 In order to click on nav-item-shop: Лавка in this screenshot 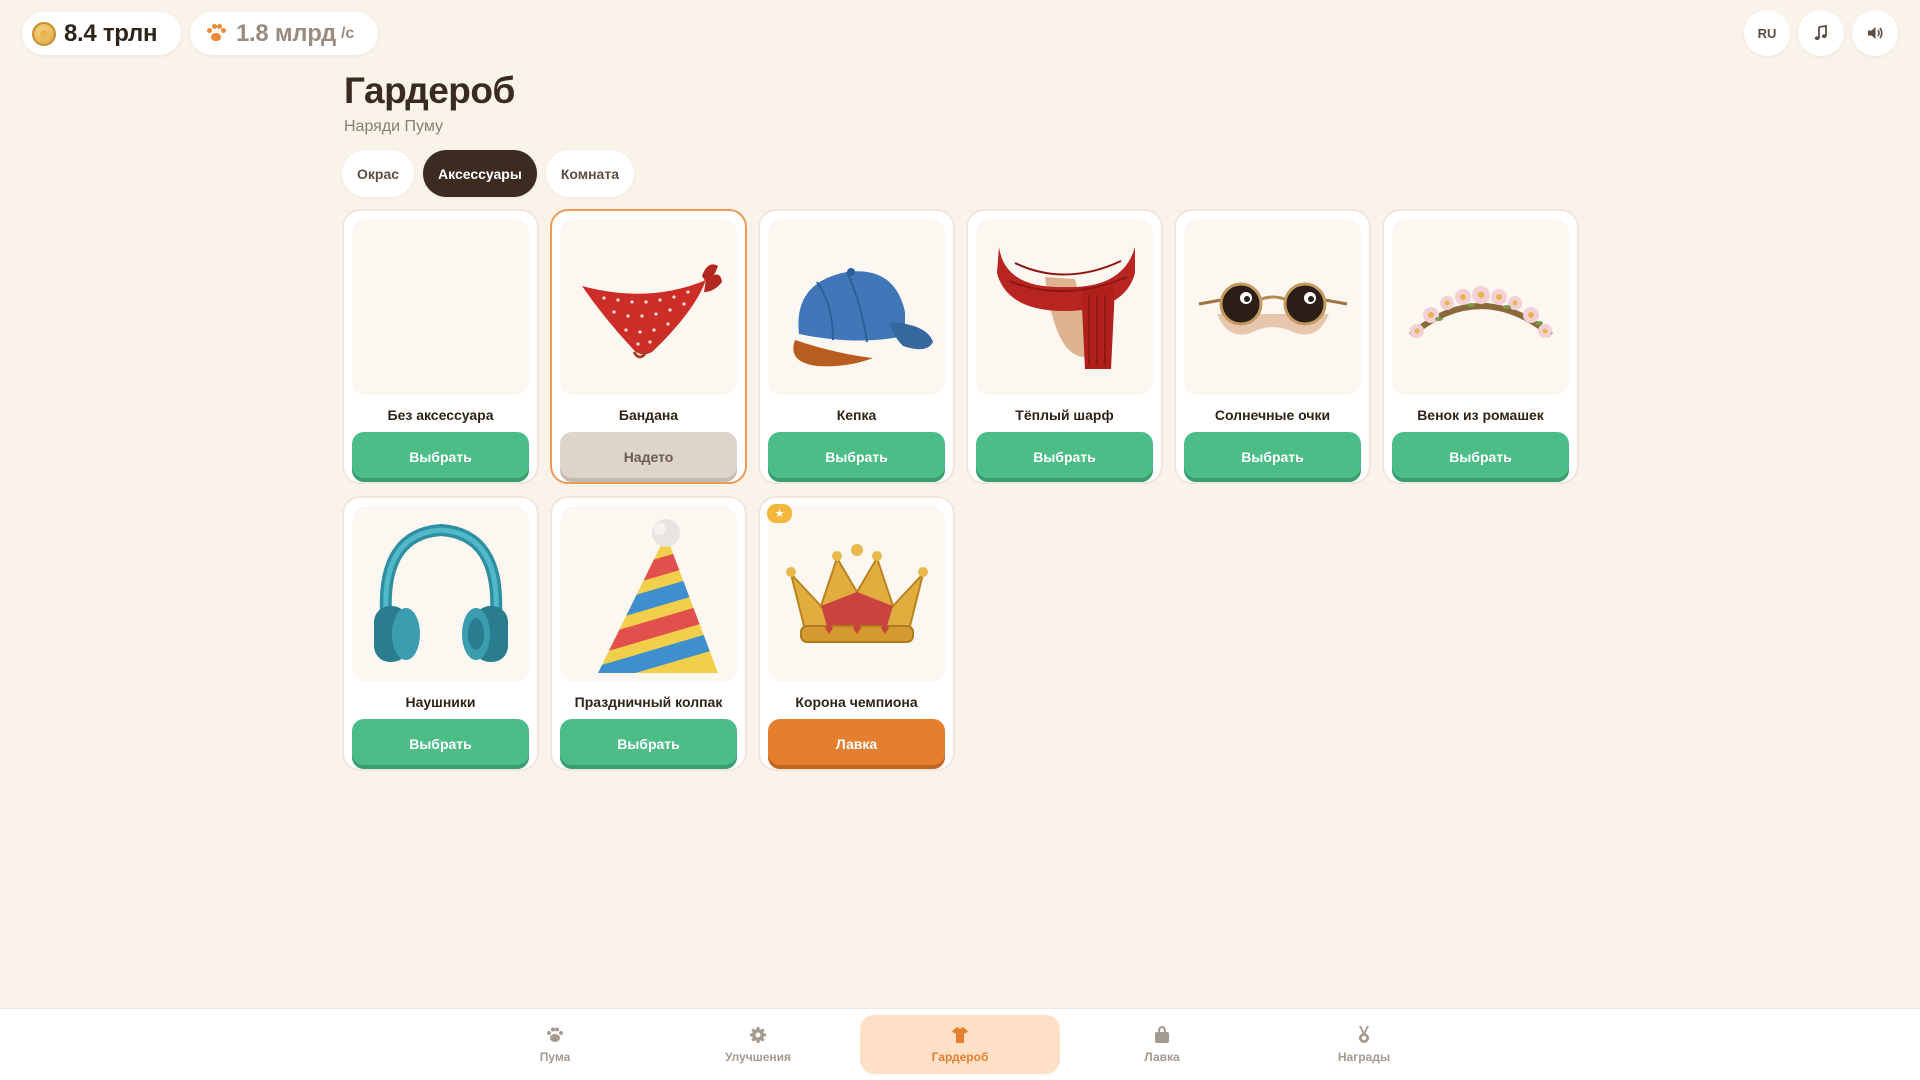, I will do `click(1162, 1044)`.